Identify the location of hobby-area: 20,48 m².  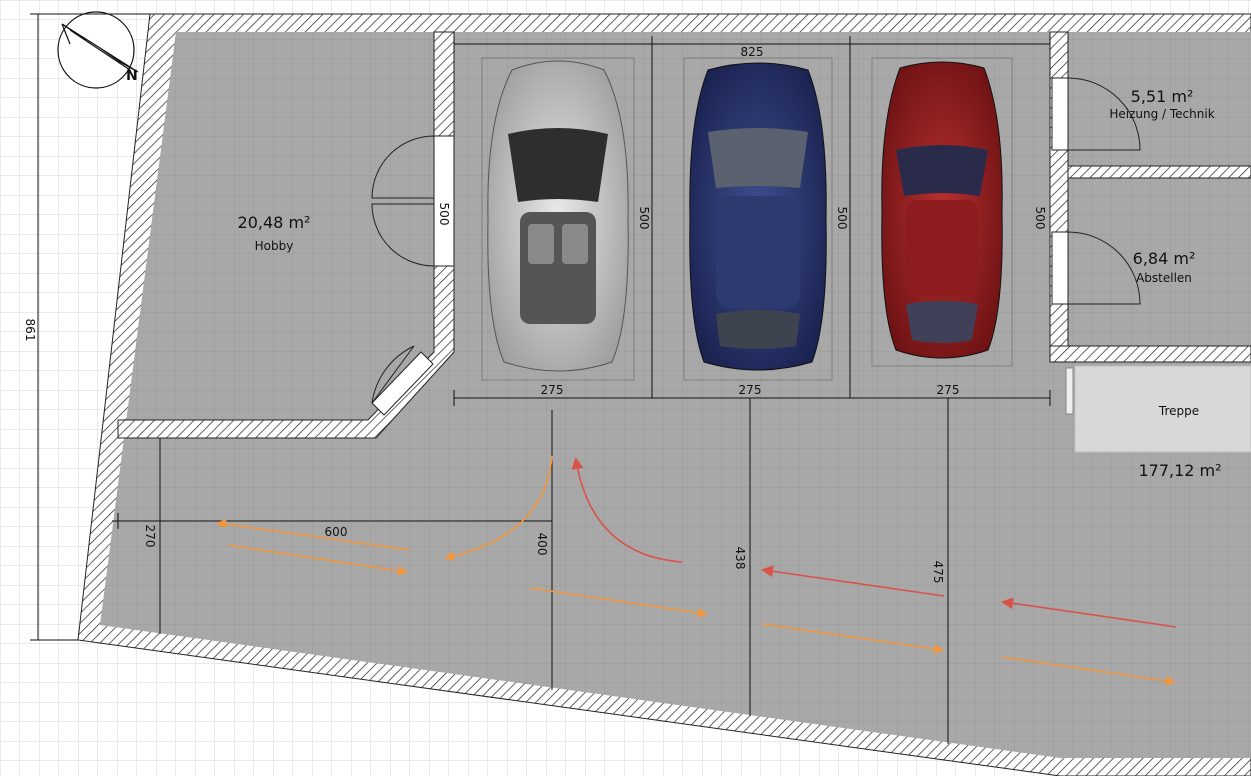
(274, 222).